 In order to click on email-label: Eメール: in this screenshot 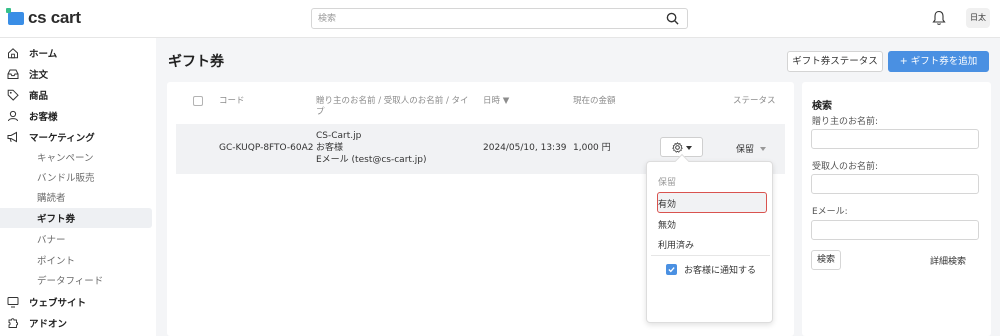, I will do `click(830, 212)`.